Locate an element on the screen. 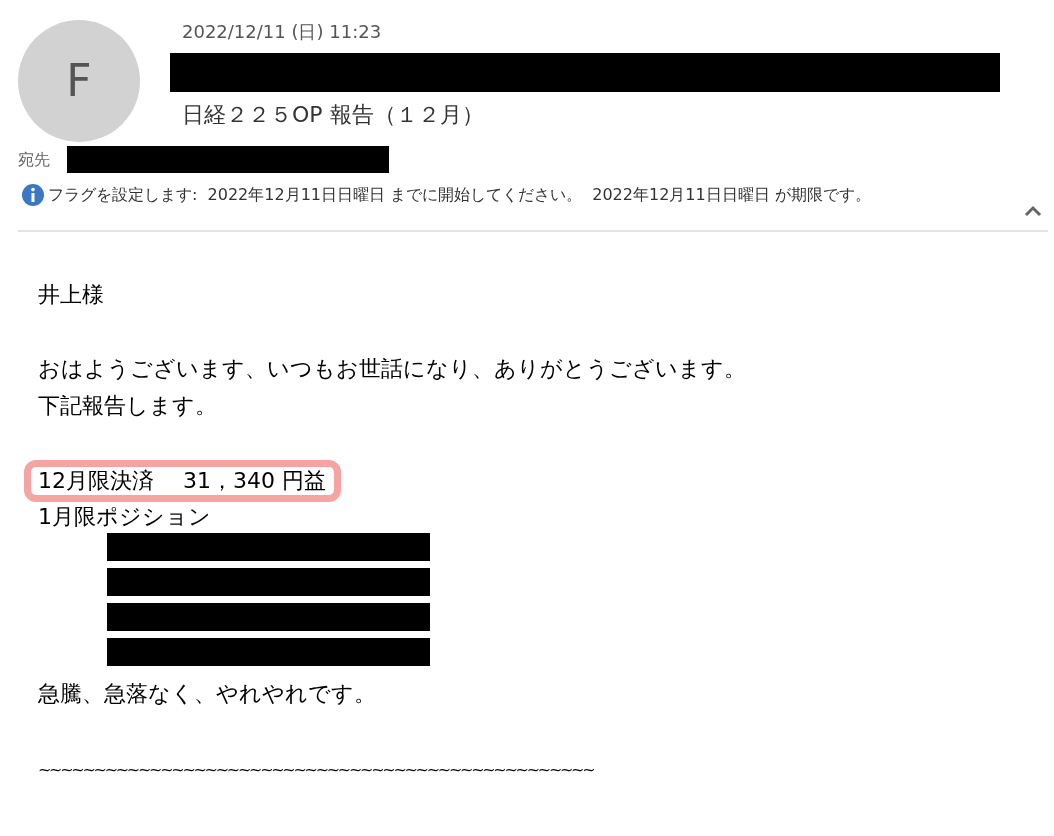 The image size is (1054, 836). body-text: 下記報告します。 is located at coordinates (127, 405).